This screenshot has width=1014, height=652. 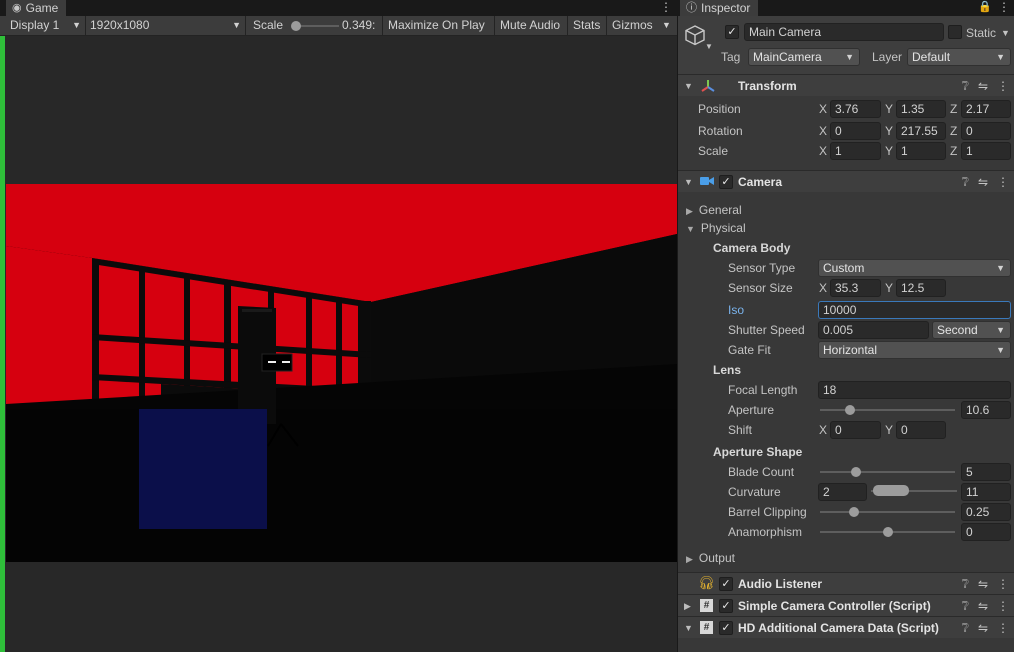 What do you see at coordinates (529, 25) in the screenshot?
I see `mute-audio-button: Mute Audio` at bounding box center [529, 25].